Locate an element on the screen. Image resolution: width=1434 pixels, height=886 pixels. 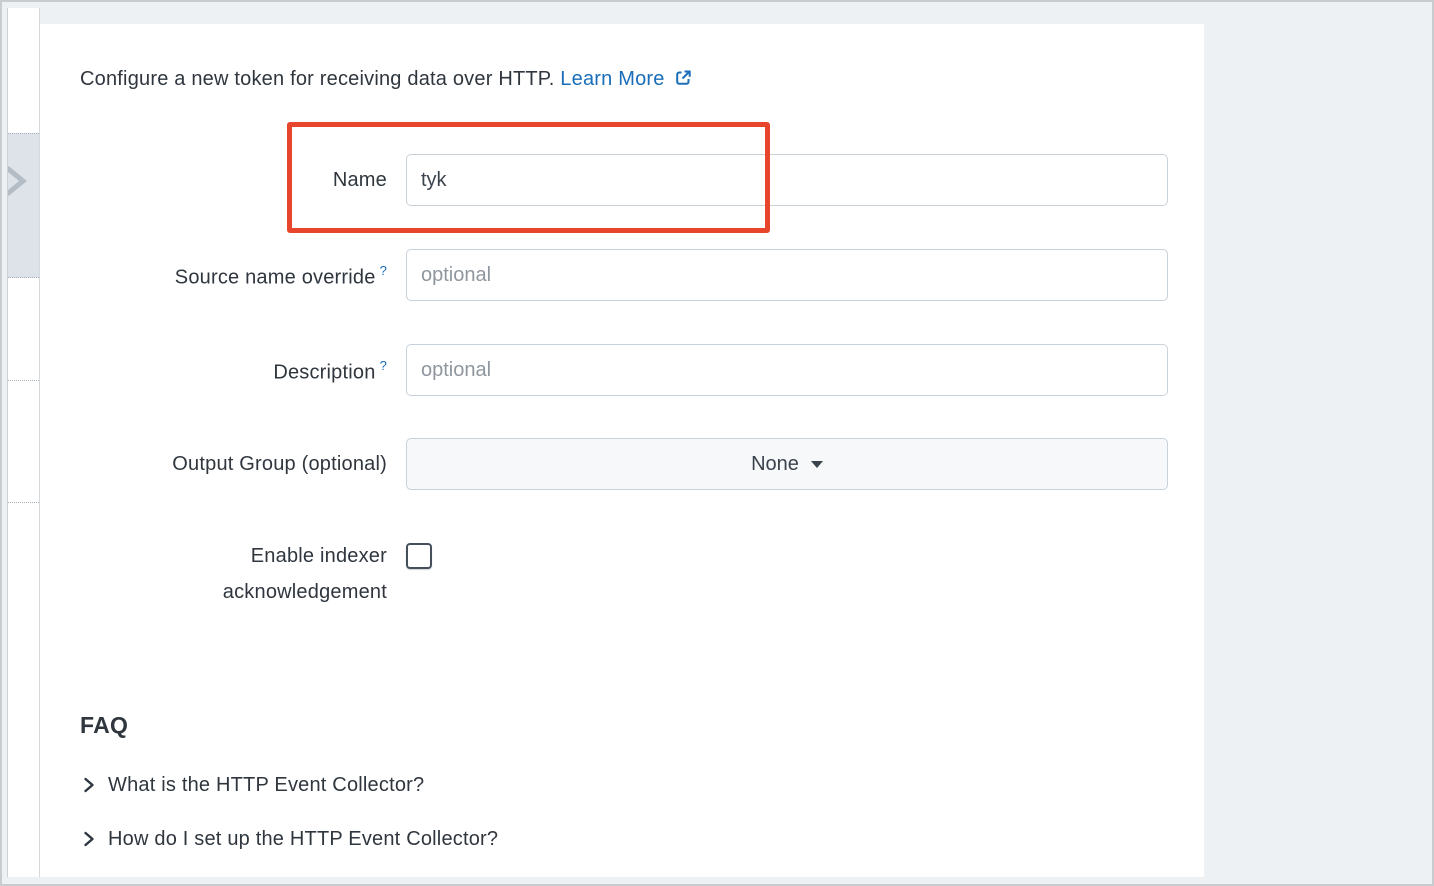
indexer-ack-label: Enable indexer acknowledgement is located at coordinates (304, 574).